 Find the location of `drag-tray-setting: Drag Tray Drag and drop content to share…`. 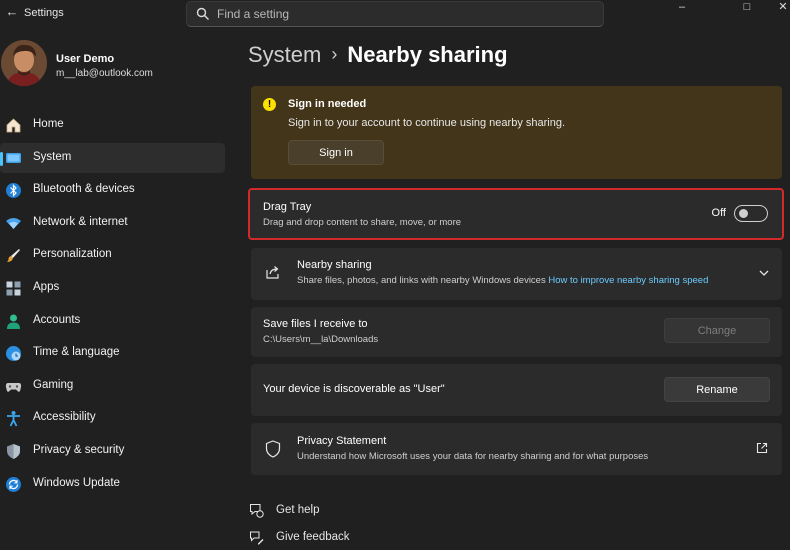

drag-tray-setting: Drag Tray Drag and drop content to share… is located at coordinates (516, 214).